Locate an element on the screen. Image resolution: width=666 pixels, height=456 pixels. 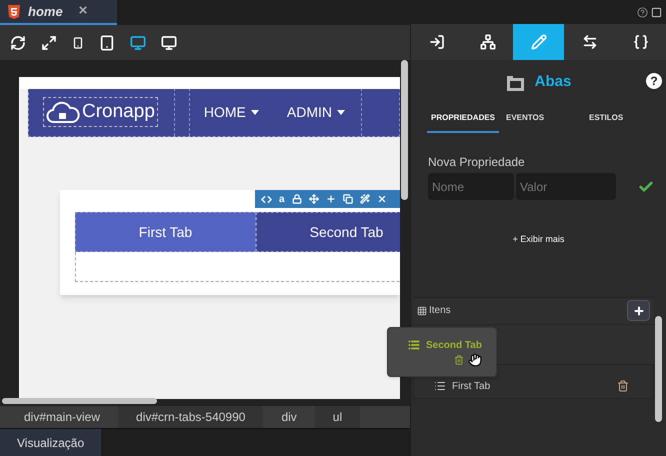
expand-icon is located at coordinates (49, 42).